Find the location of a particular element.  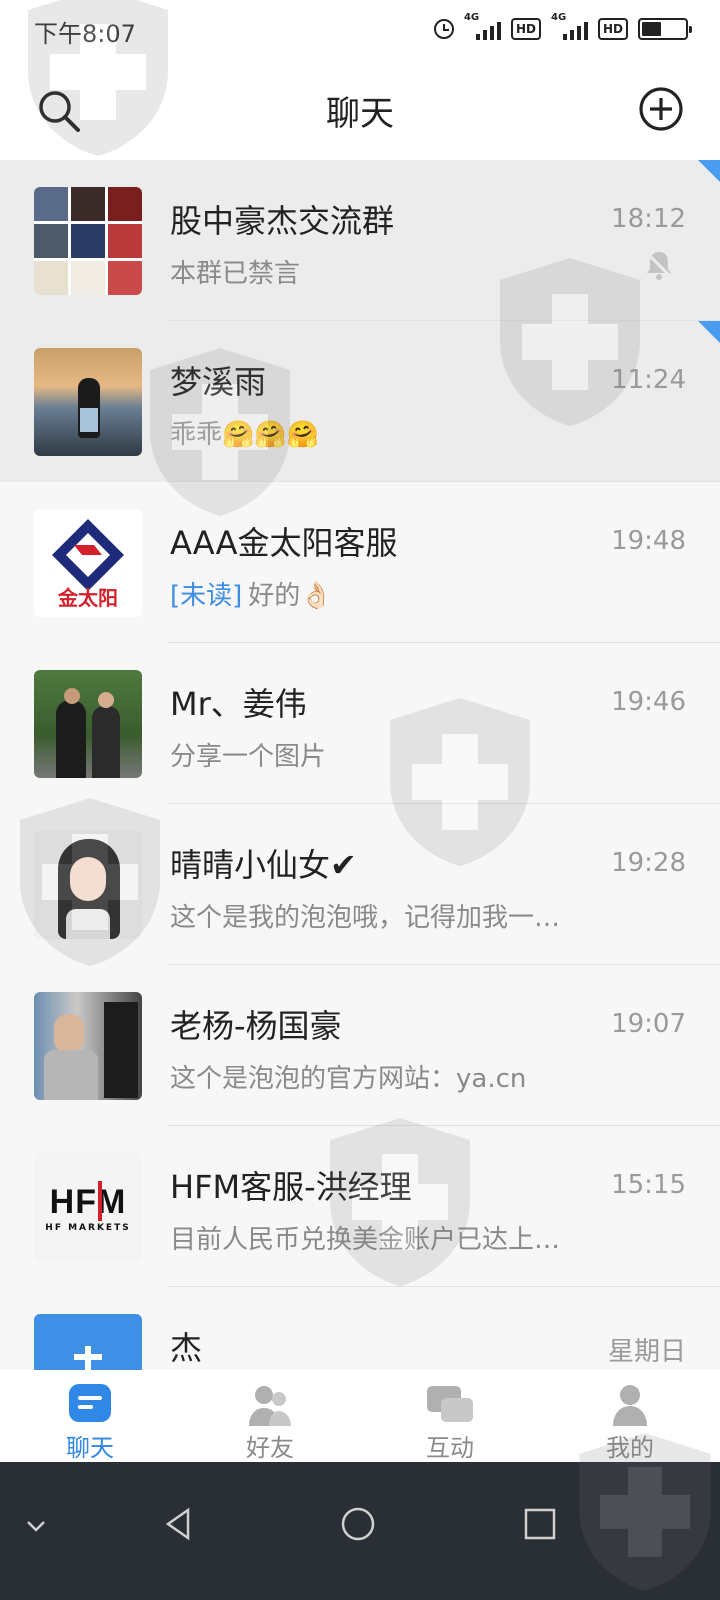

hd-icon: HD is located at coordinates (525, 29).